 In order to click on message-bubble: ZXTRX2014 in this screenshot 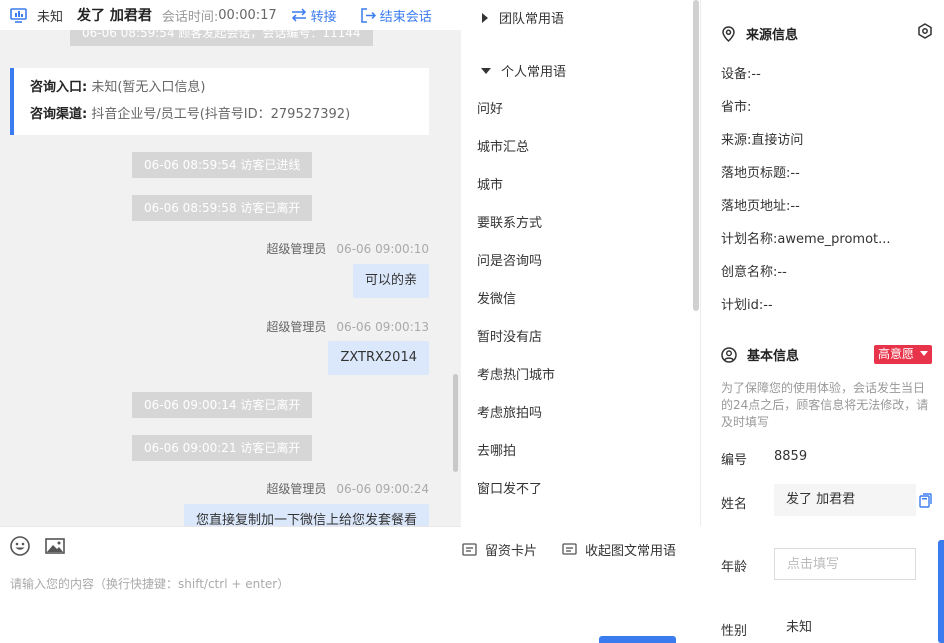, I will do `click(378, 358)`.